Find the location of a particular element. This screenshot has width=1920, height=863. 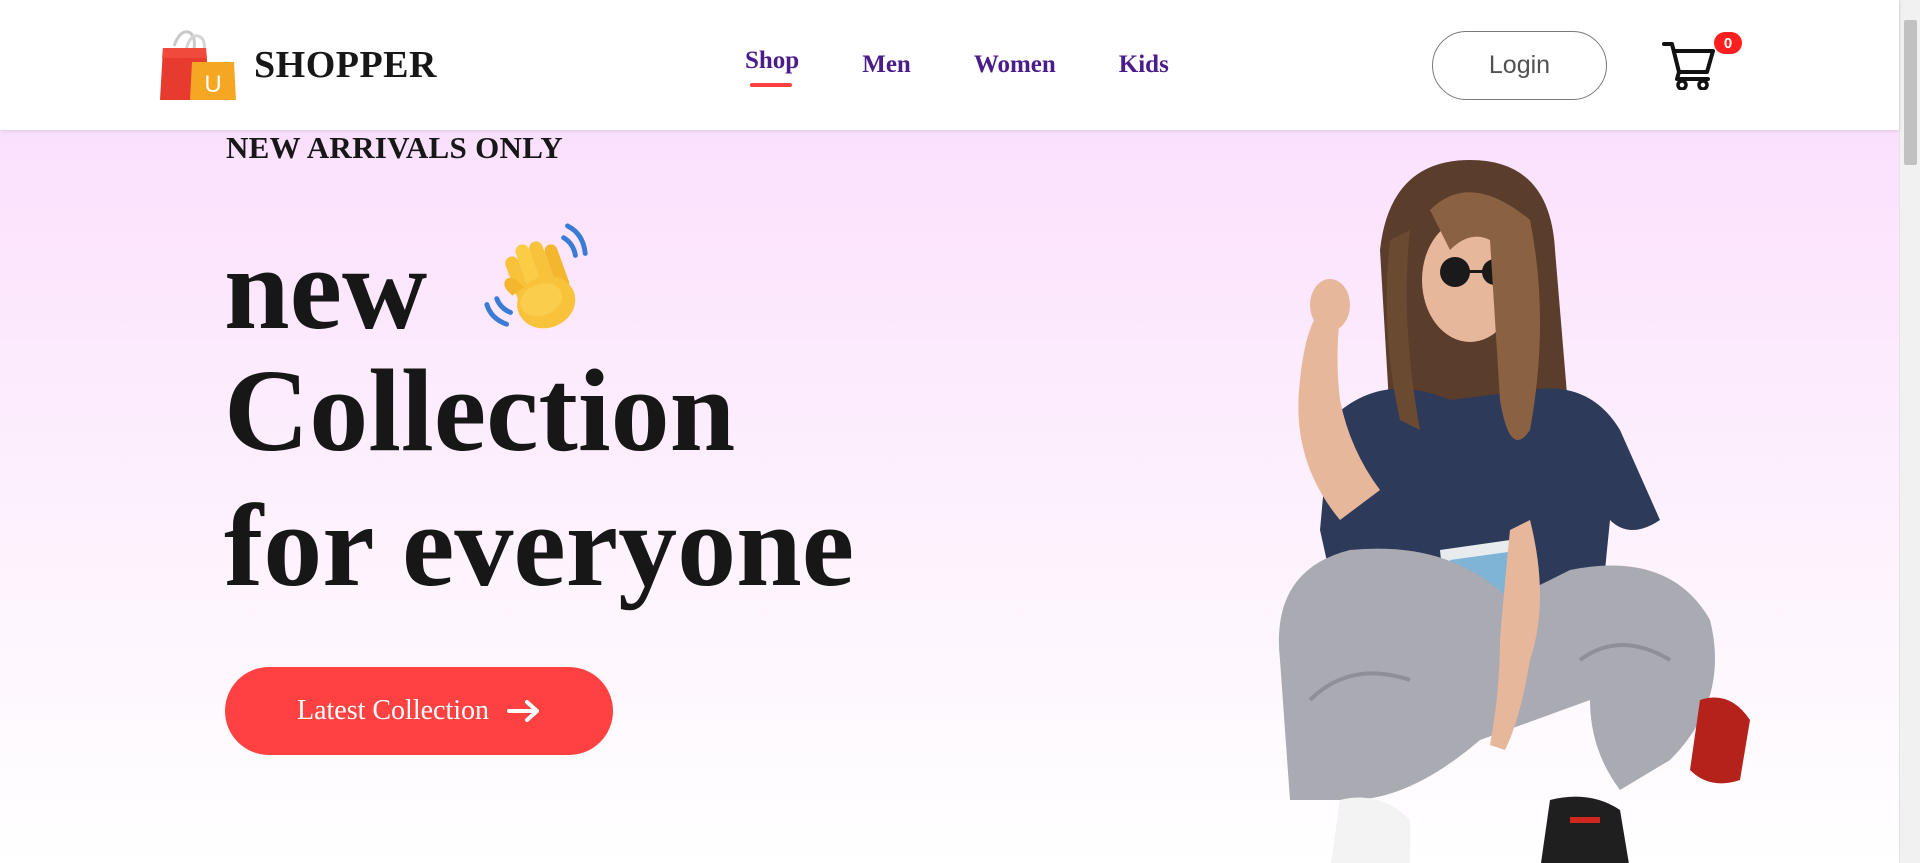

nav-item-label: Women is located at coordinates (1014, 64).